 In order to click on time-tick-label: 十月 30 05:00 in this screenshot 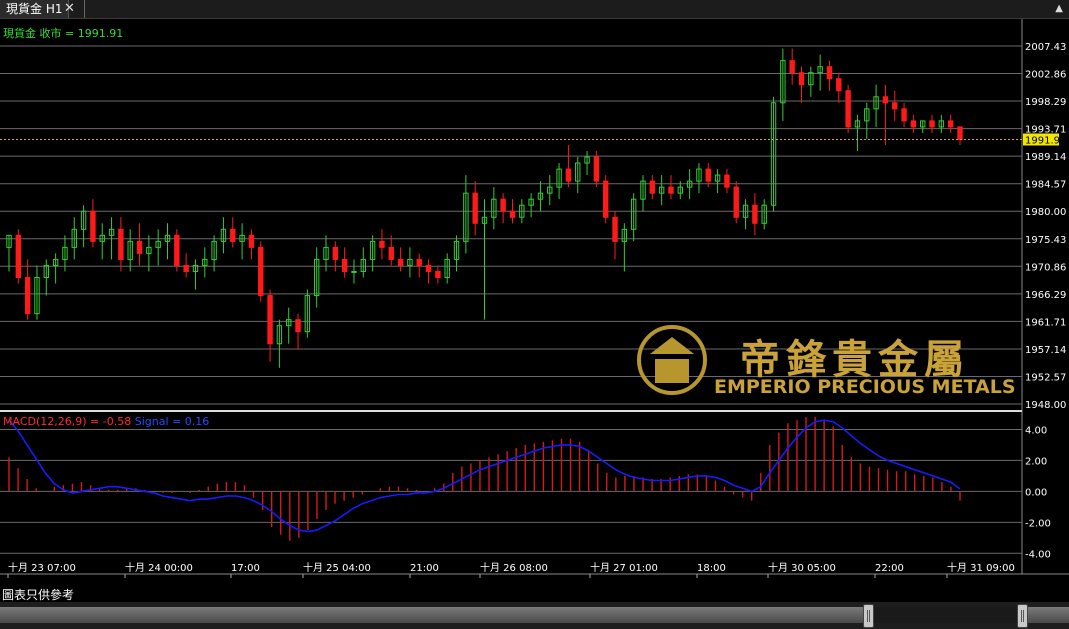, I will do `click(802, 567)`.